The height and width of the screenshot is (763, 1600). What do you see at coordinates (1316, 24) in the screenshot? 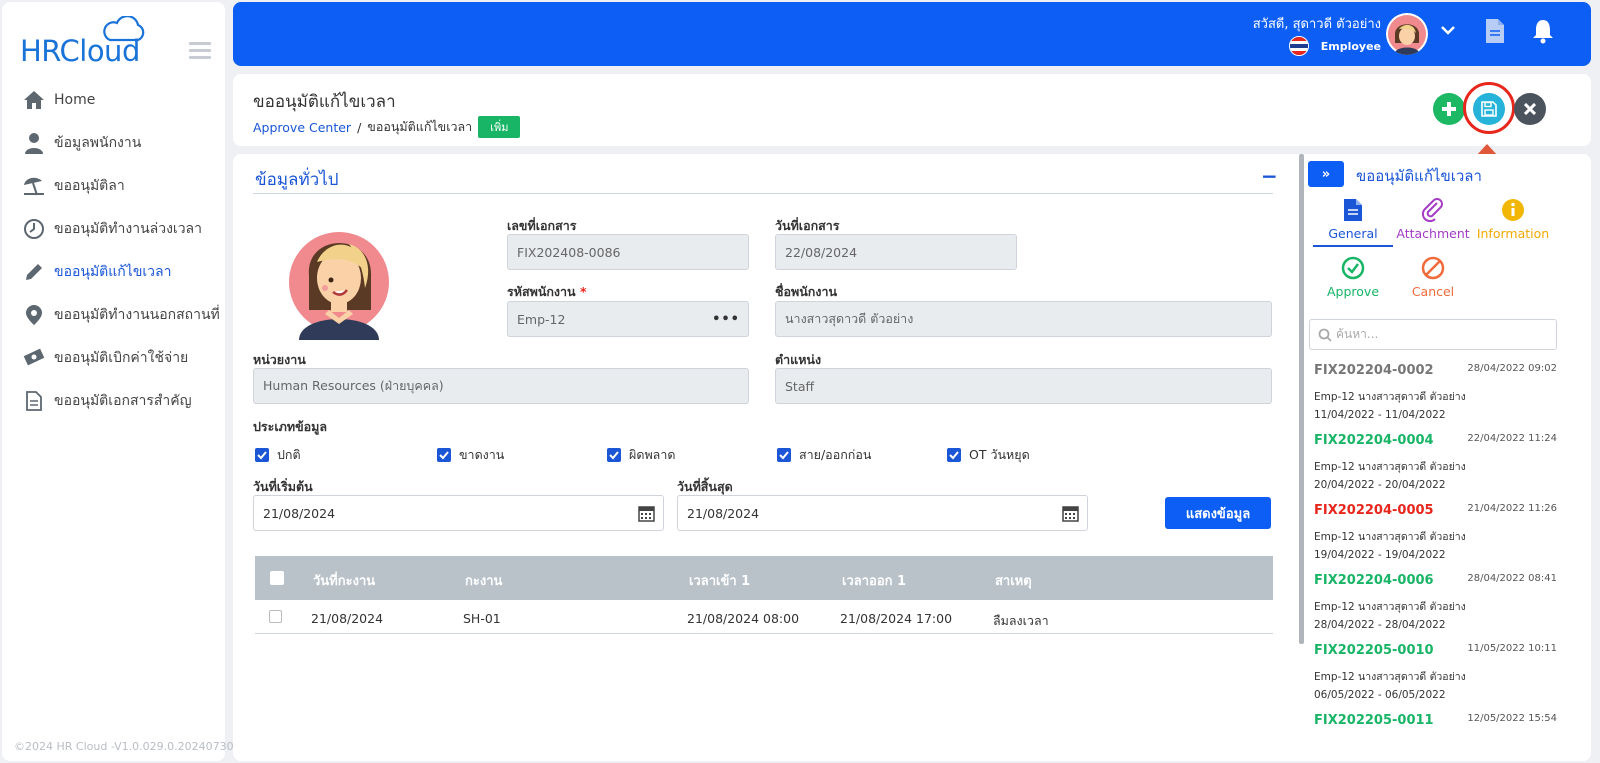
I see `user-greeting: สวัสดี, สุดาวดี ตัวอย่าง` at bounding box center [1316, 24].